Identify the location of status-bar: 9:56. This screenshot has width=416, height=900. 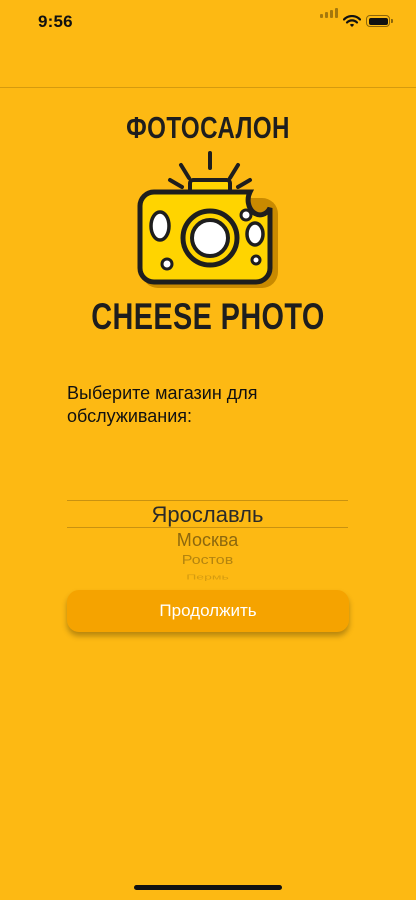
(208, 23).